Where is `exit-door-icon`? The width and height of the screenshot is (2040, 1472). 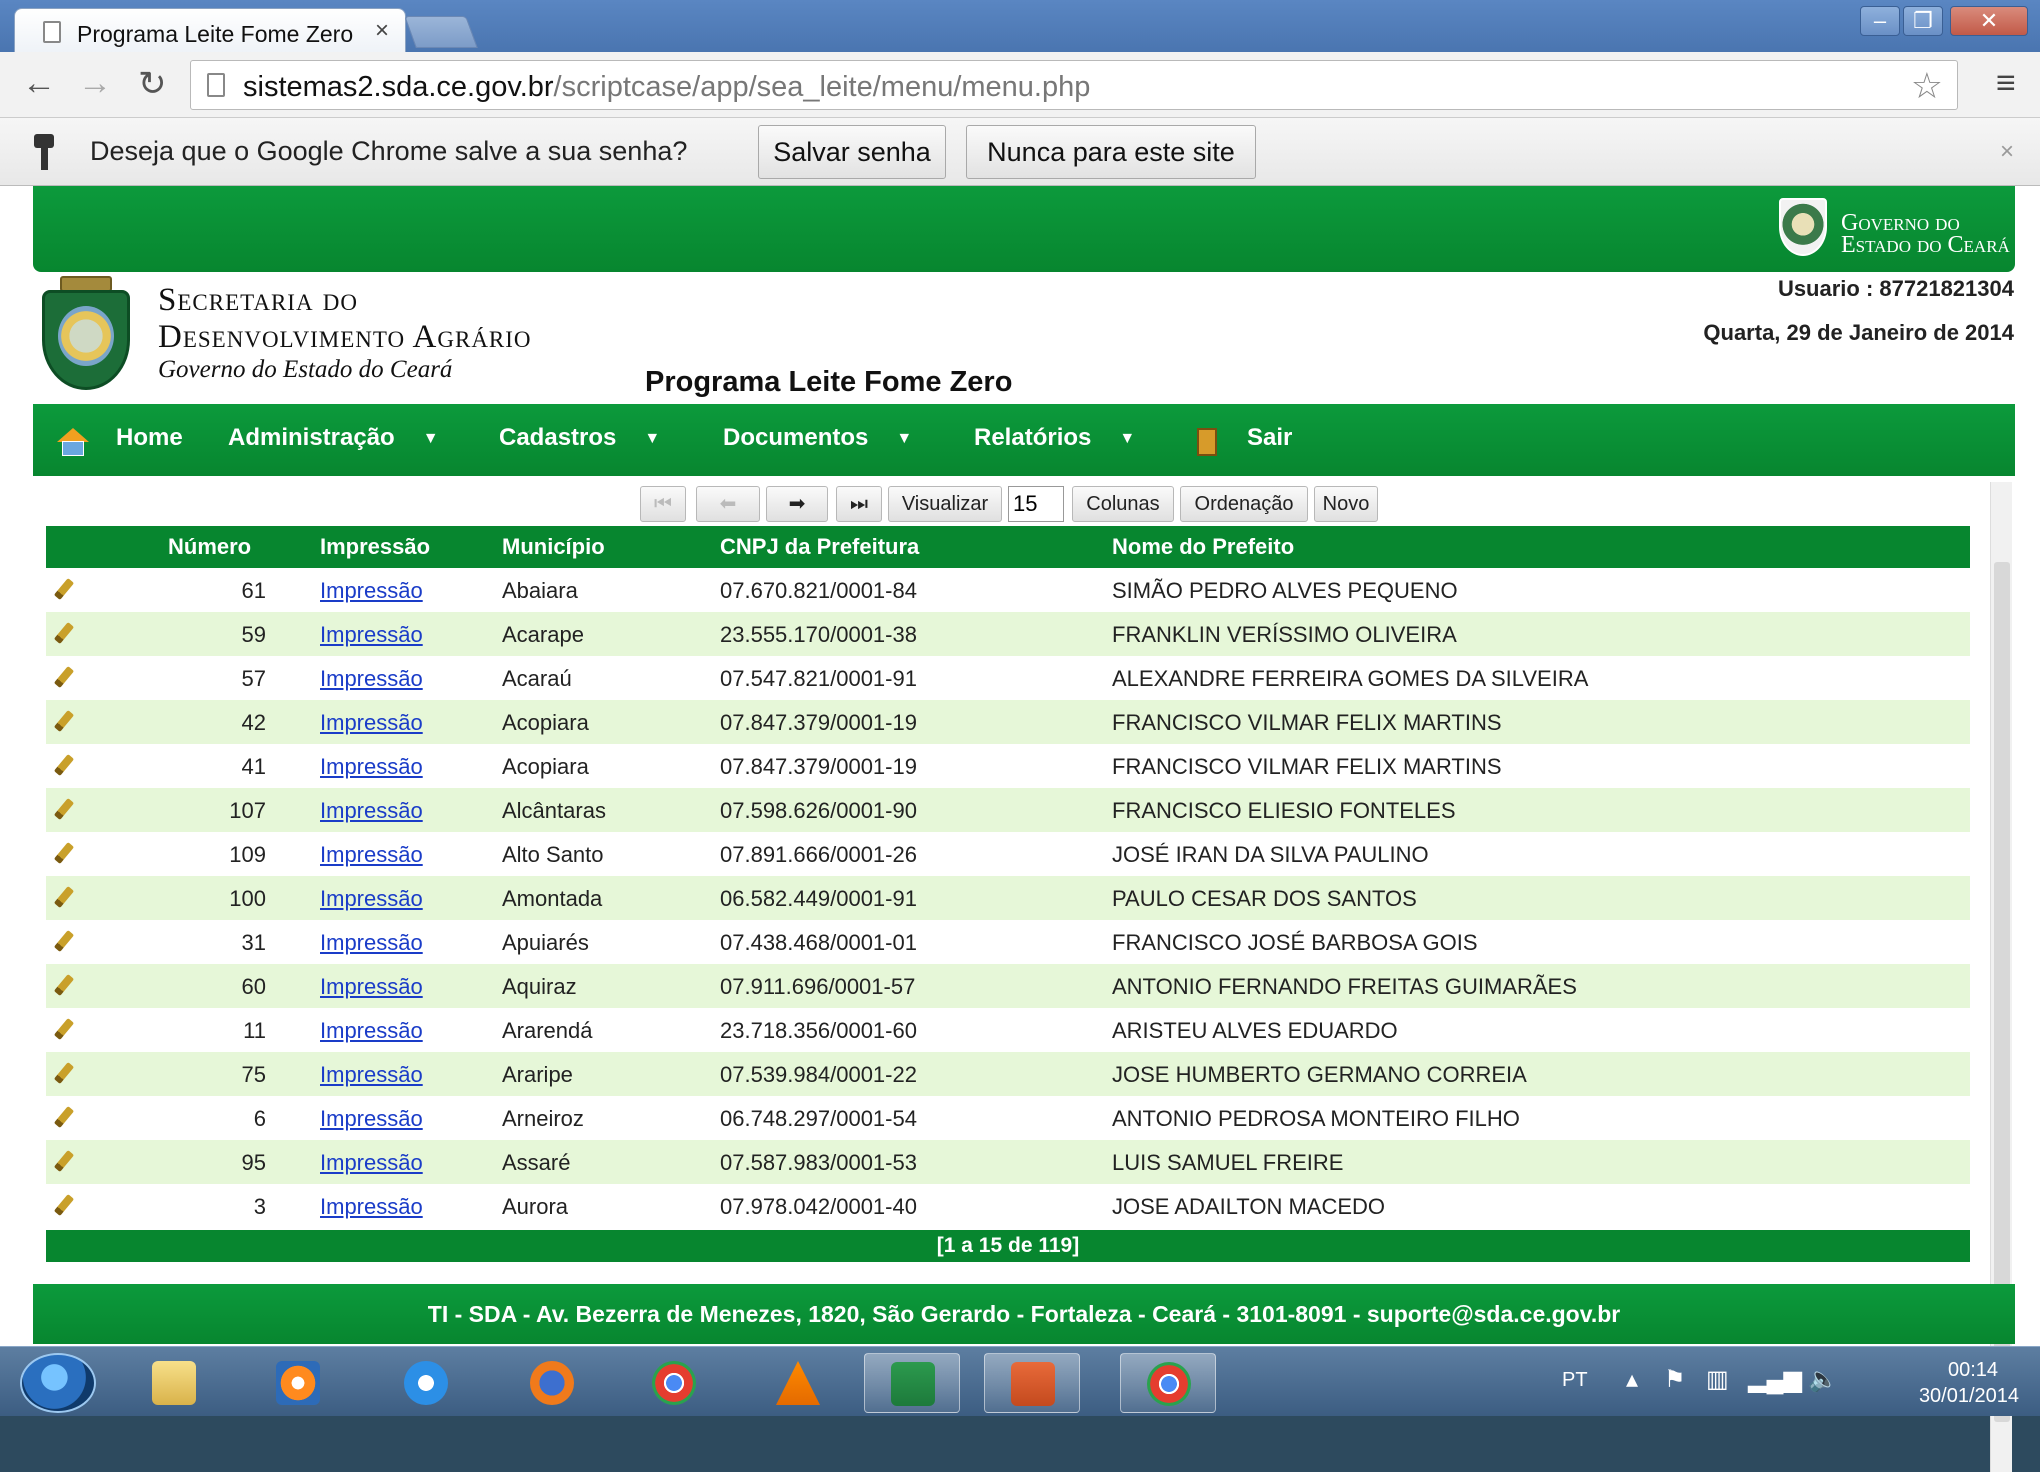
exit-door-icon is located at coordinates (1207, 442).